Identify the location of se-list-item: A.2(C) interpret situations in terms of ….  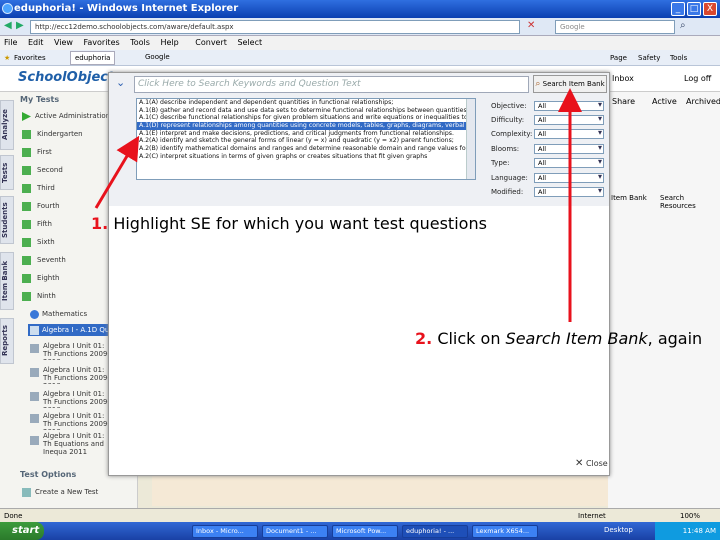
(306, 157).